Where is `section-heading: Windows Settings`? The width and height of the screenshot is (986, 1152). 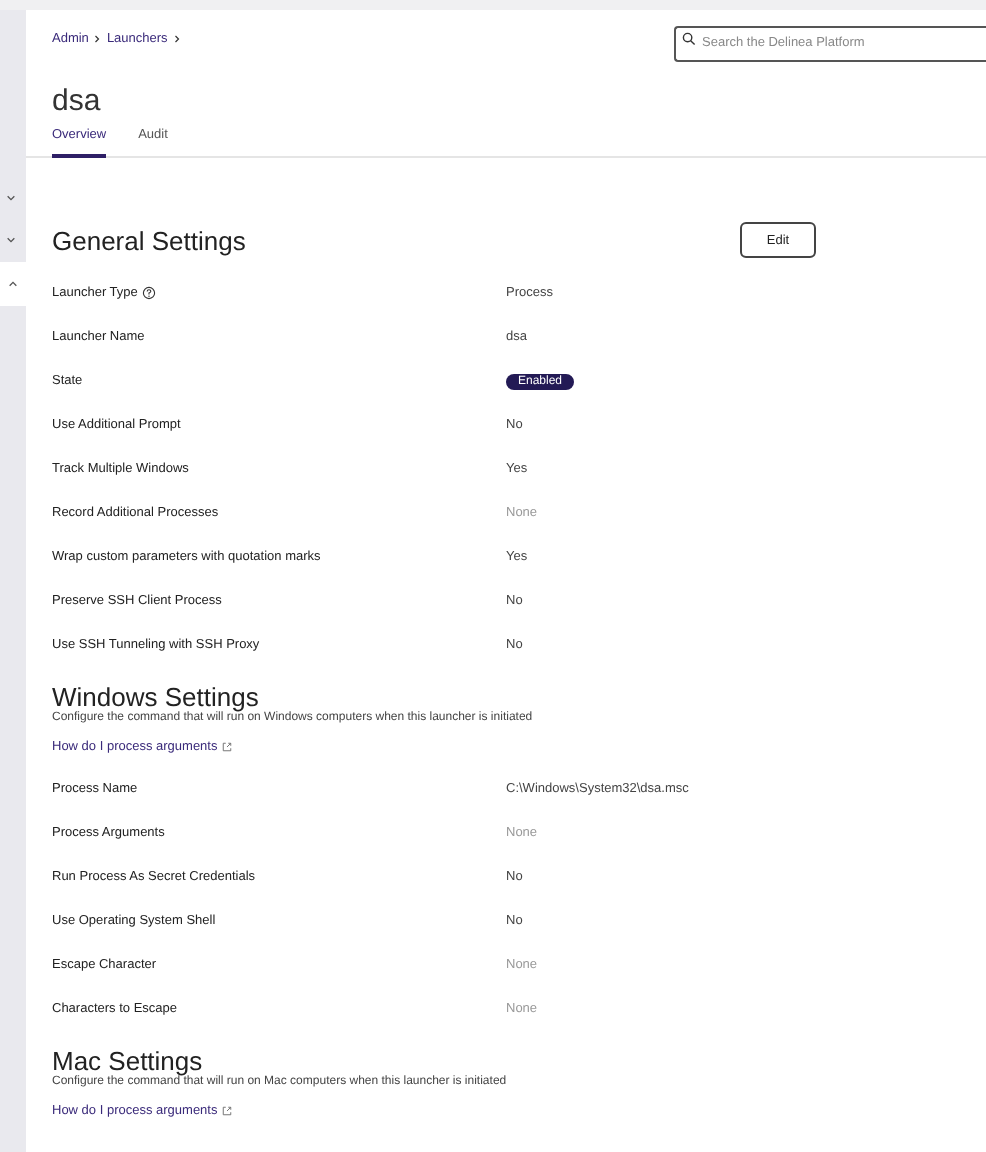 section-heading: Windows Settings is located at coordinates (155, 697).